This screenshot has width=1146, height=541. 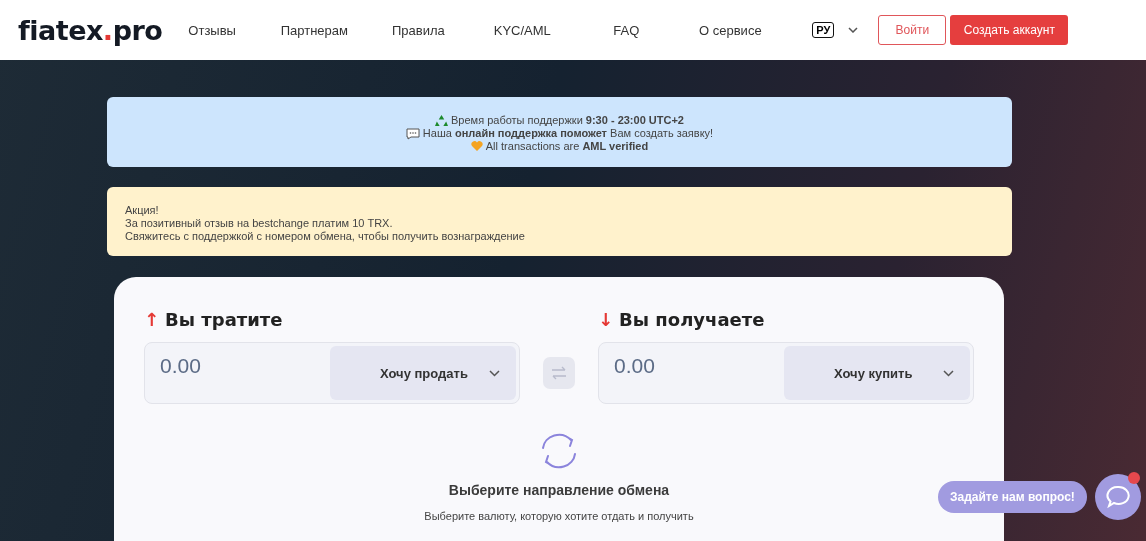 I want to click on amount-field: 0.00 Хочу продать, so click(x=332, y=373).